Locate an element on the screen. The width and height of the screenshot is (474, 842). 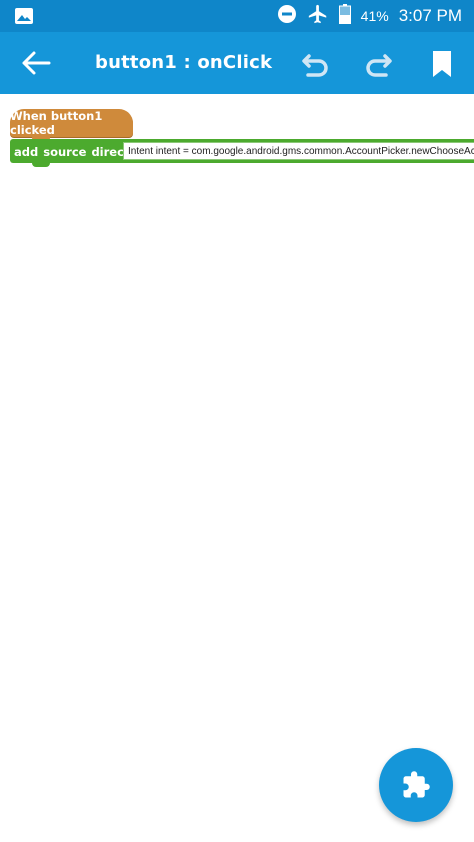
bookmark-button is located at coordinates (442, 64).